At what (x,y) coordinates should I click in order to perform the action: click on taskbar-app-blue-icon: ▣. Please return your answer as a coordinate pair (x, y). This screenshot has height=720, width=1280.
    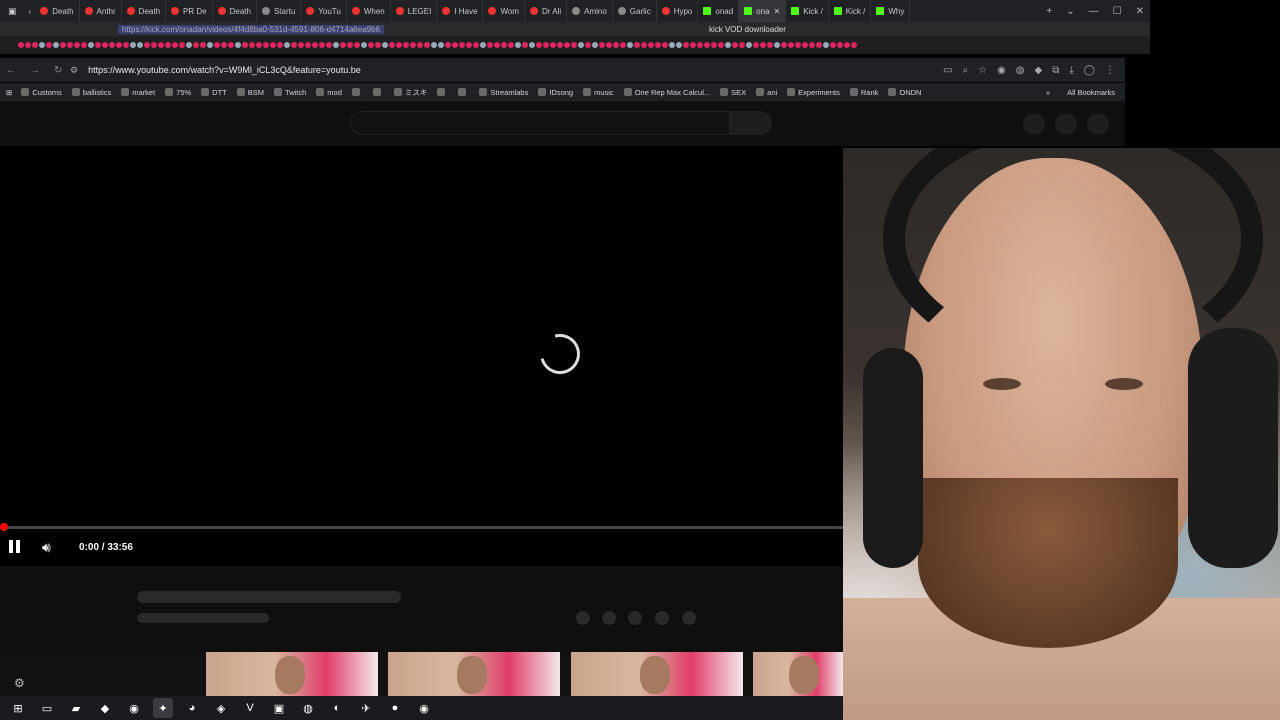
    Looking at the image, I should click on (279, 708).